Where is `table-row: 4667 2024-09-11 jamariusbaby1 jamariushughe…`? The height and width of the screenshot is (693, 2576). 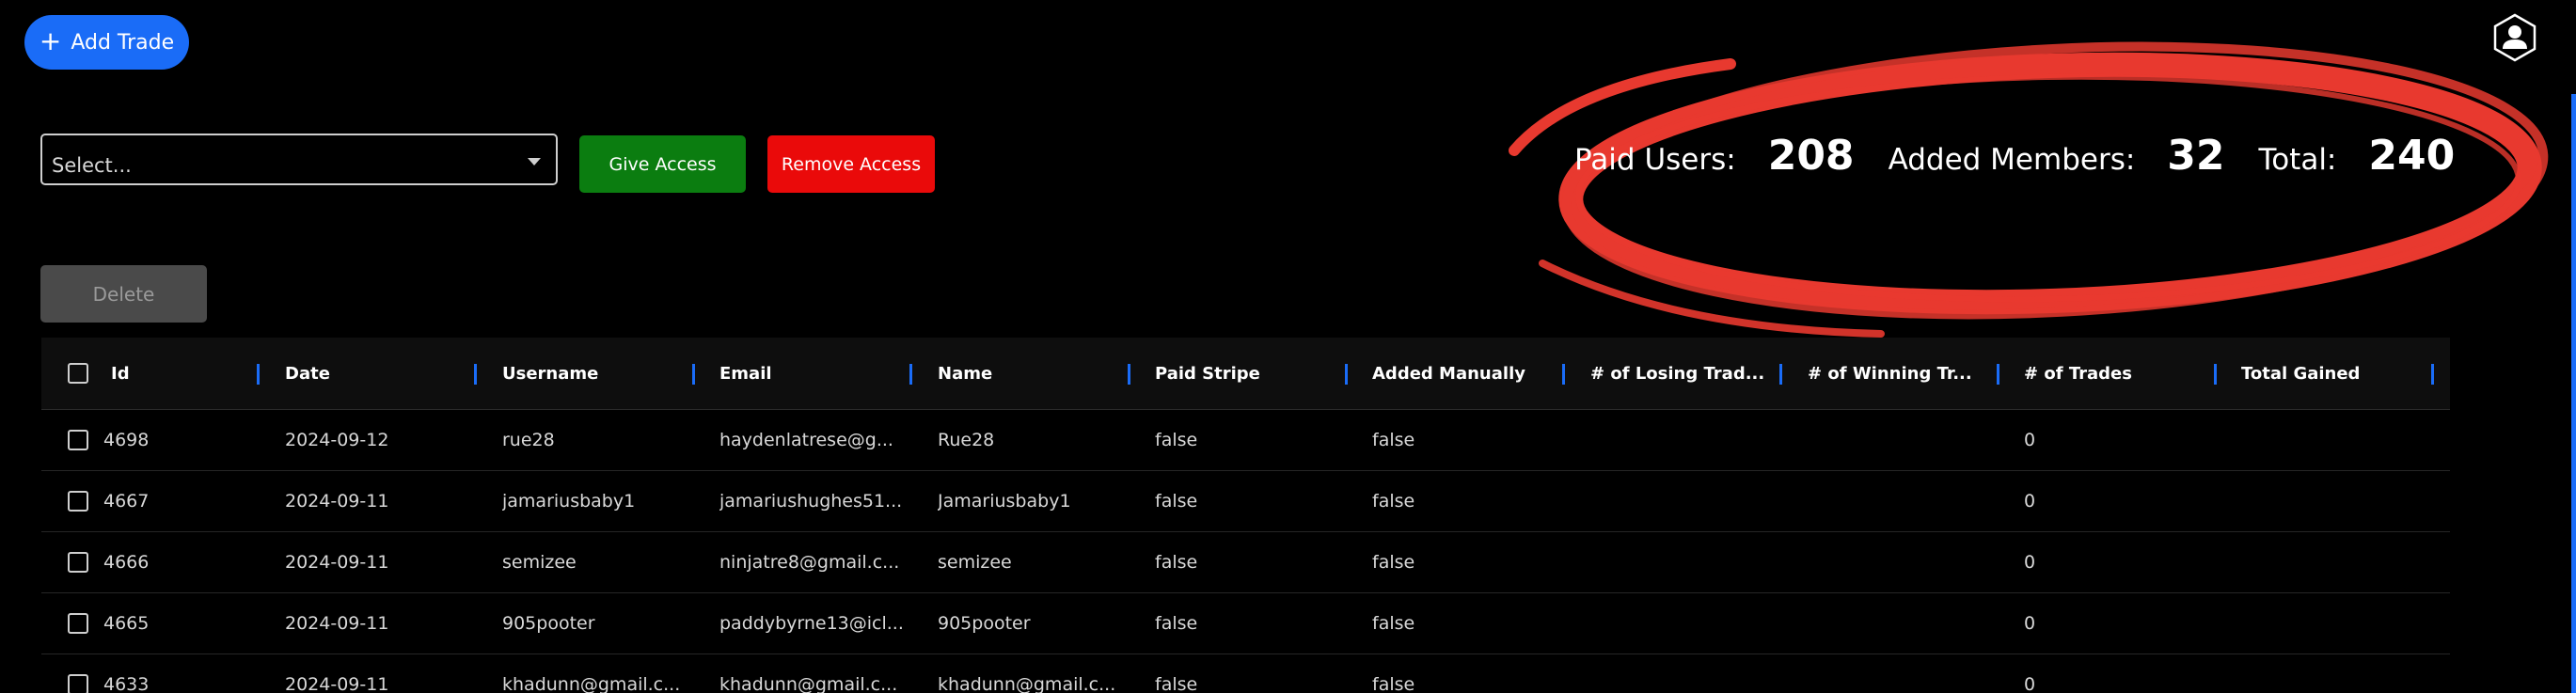 table-row: 4667 2024-09-11 jamariusbaby1 jamariushughe… is located at coordinates (1245, 502).